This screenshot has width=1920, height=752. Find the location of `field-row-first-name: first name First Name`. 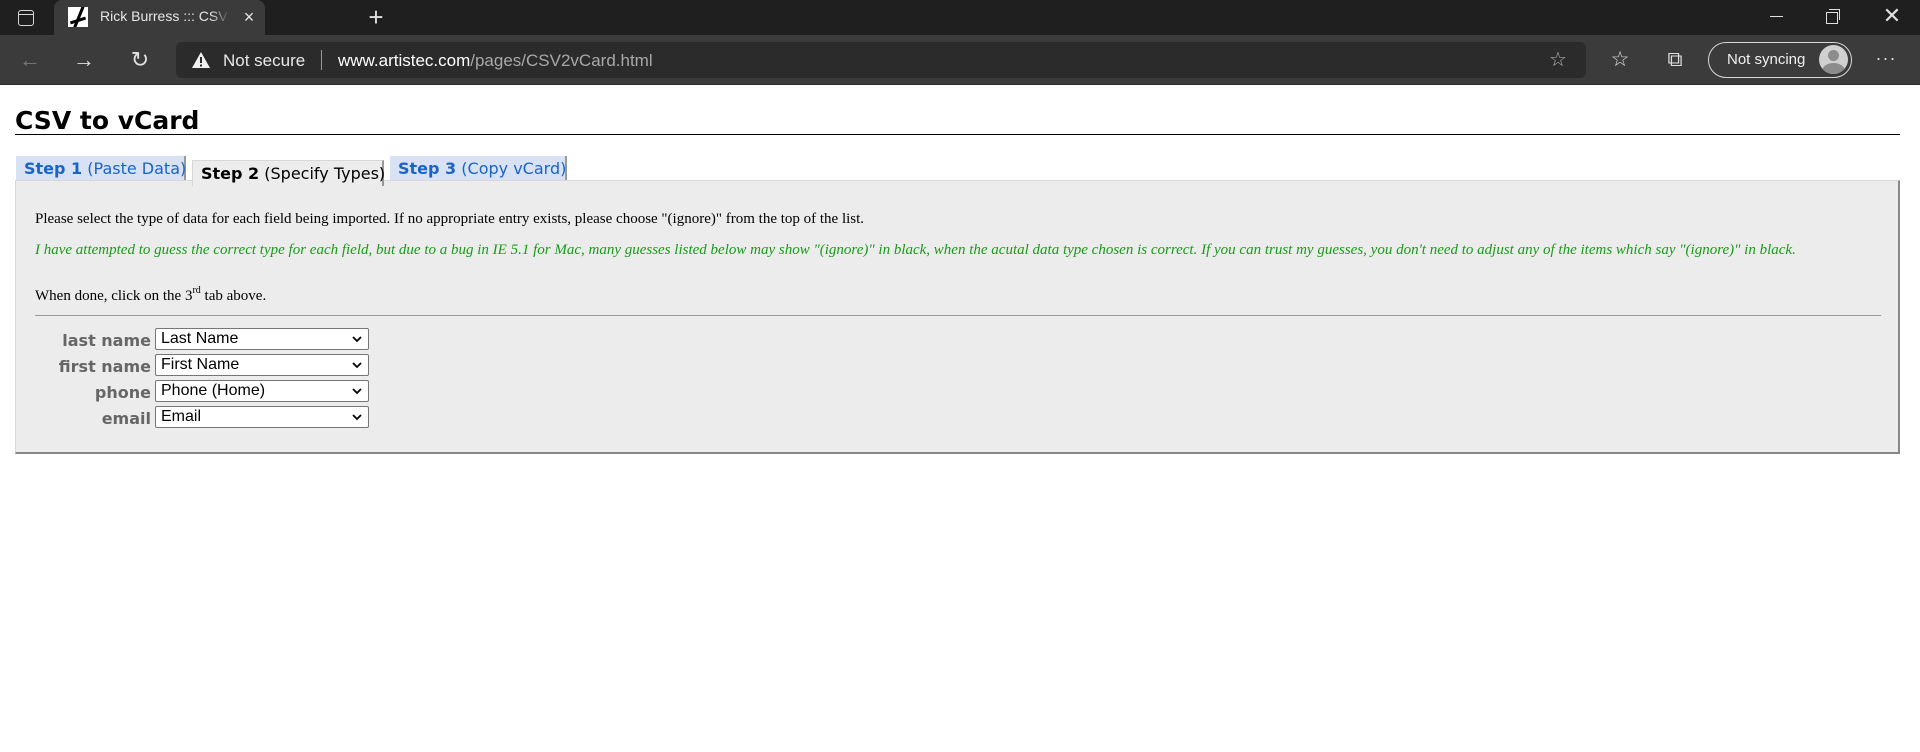

field-row-first-name: first name First Name is located at coordinates (235, 366).